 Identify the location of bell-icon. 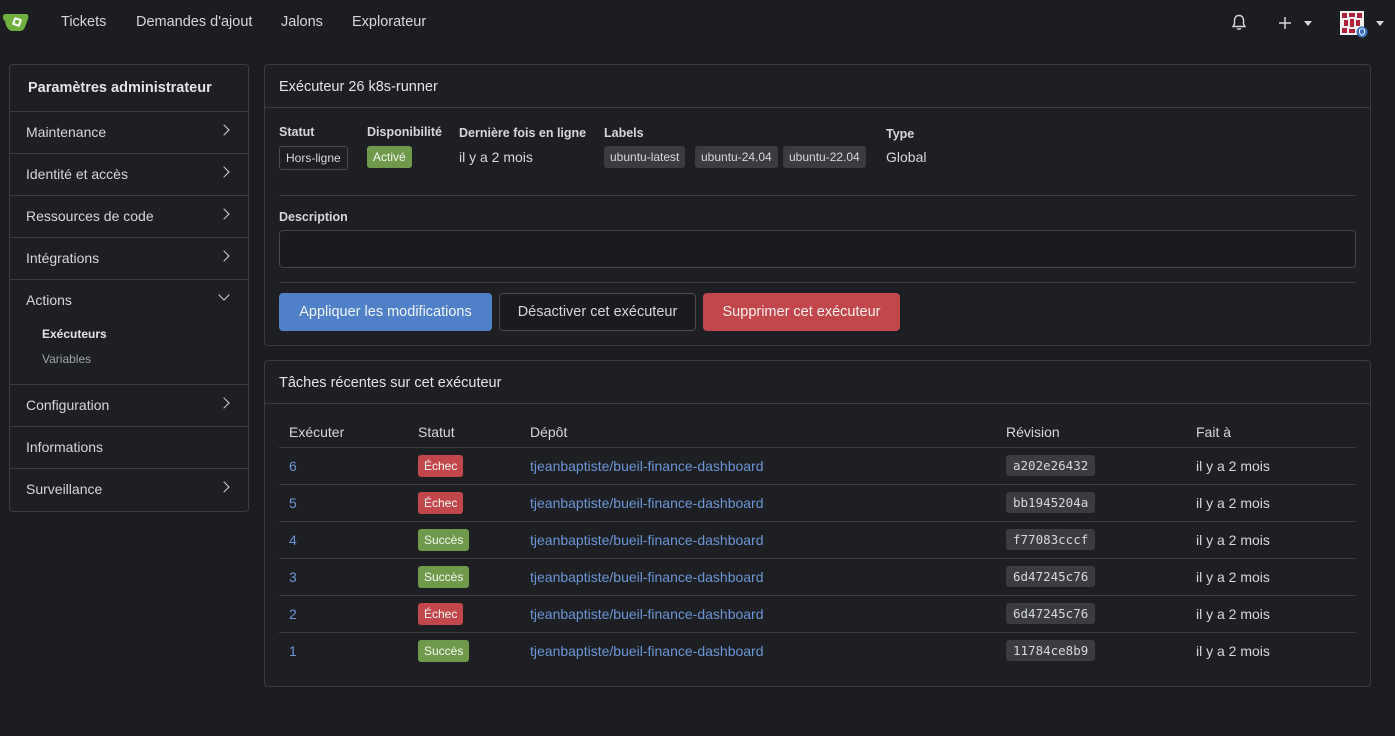
(1239, 22).